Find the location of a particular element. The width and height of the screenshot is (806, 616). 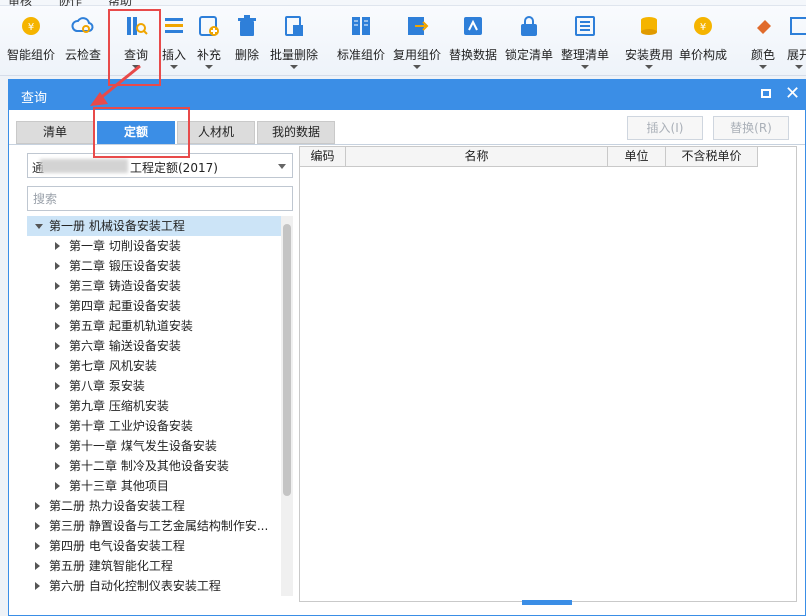

annotation-arrow is located at coordinates (115, 85).